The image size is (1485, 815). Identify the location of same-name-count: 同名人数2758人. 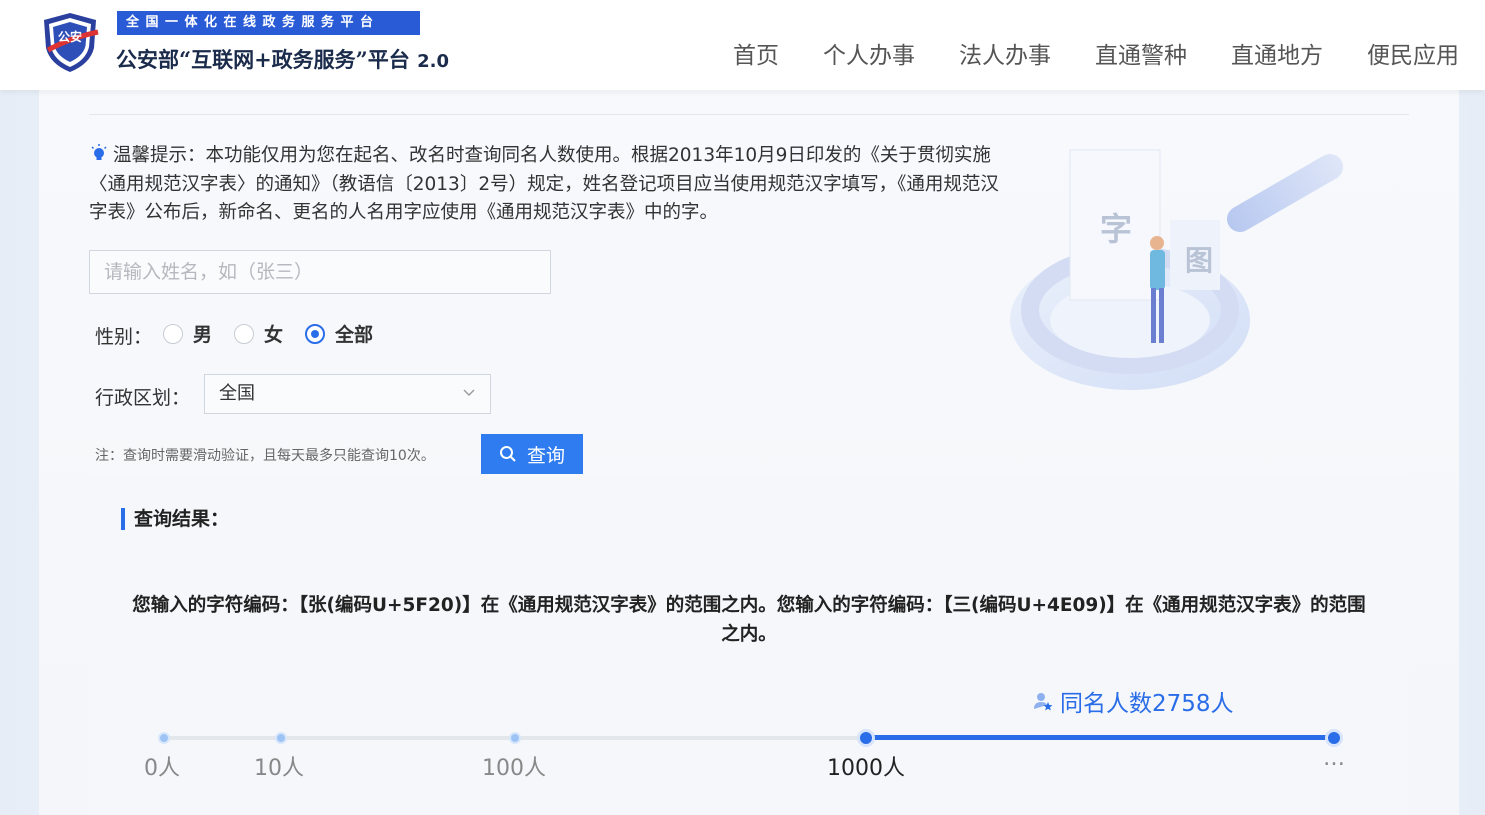
(1133, 701).